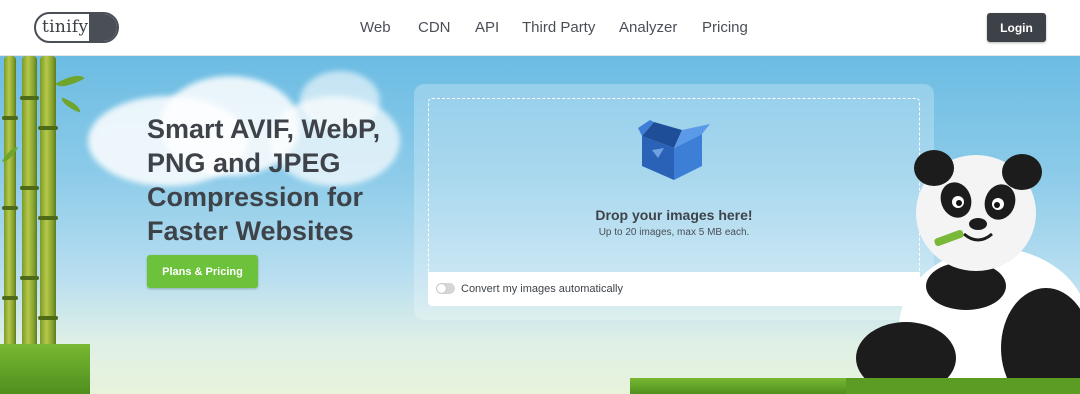 Image resolution: width=1080 pixels, height=394 pixels. I want to click on plans-pricing-button: Plans & Pricing, so click(202, 271).